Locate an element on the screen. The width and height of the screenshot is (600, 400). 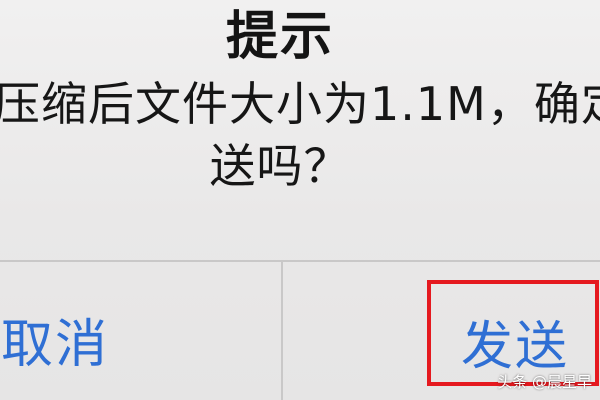
cancel-button: 取消 is located at coordinates (75, 335).